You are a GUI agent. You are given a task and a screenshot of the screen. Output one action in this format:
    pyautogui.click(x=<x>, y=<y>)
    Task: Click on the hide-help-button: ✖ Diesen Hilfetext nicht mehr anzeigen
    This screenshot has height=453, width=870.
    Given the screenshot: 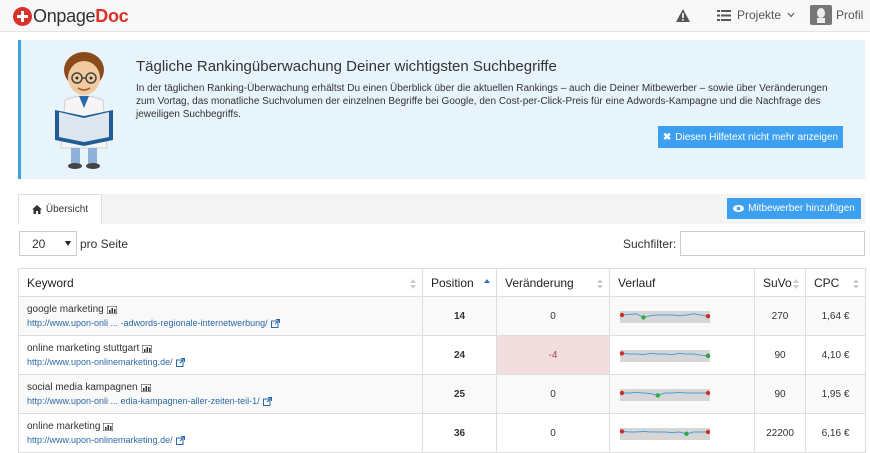 What is the action you would take?
    pyautogui.click(x=750, y=137)
    